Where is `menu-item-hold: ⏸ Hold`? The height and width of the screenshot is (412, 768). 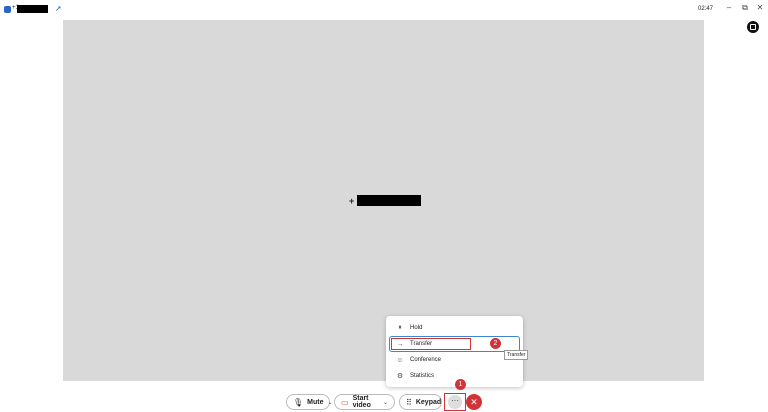
menu-item-hold: ⏸ Hold is located at coordinates (454, 328).